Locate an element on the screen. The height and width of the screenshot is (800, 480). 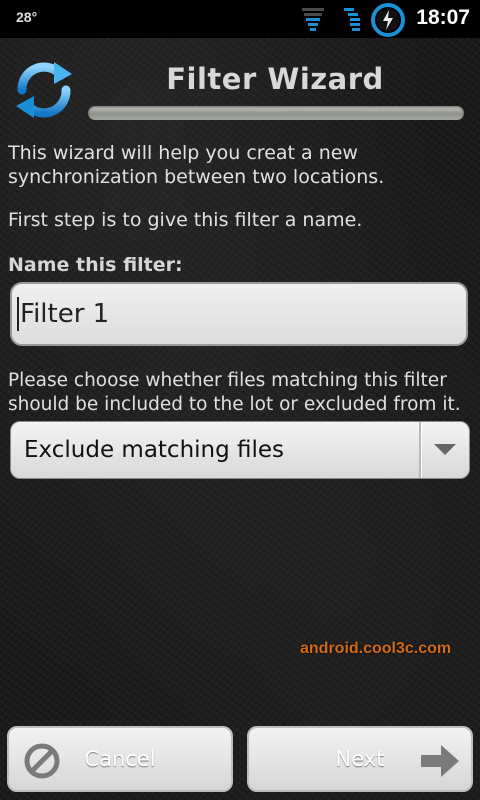
wizard-progress-bar is located at coordinates (276, 113).